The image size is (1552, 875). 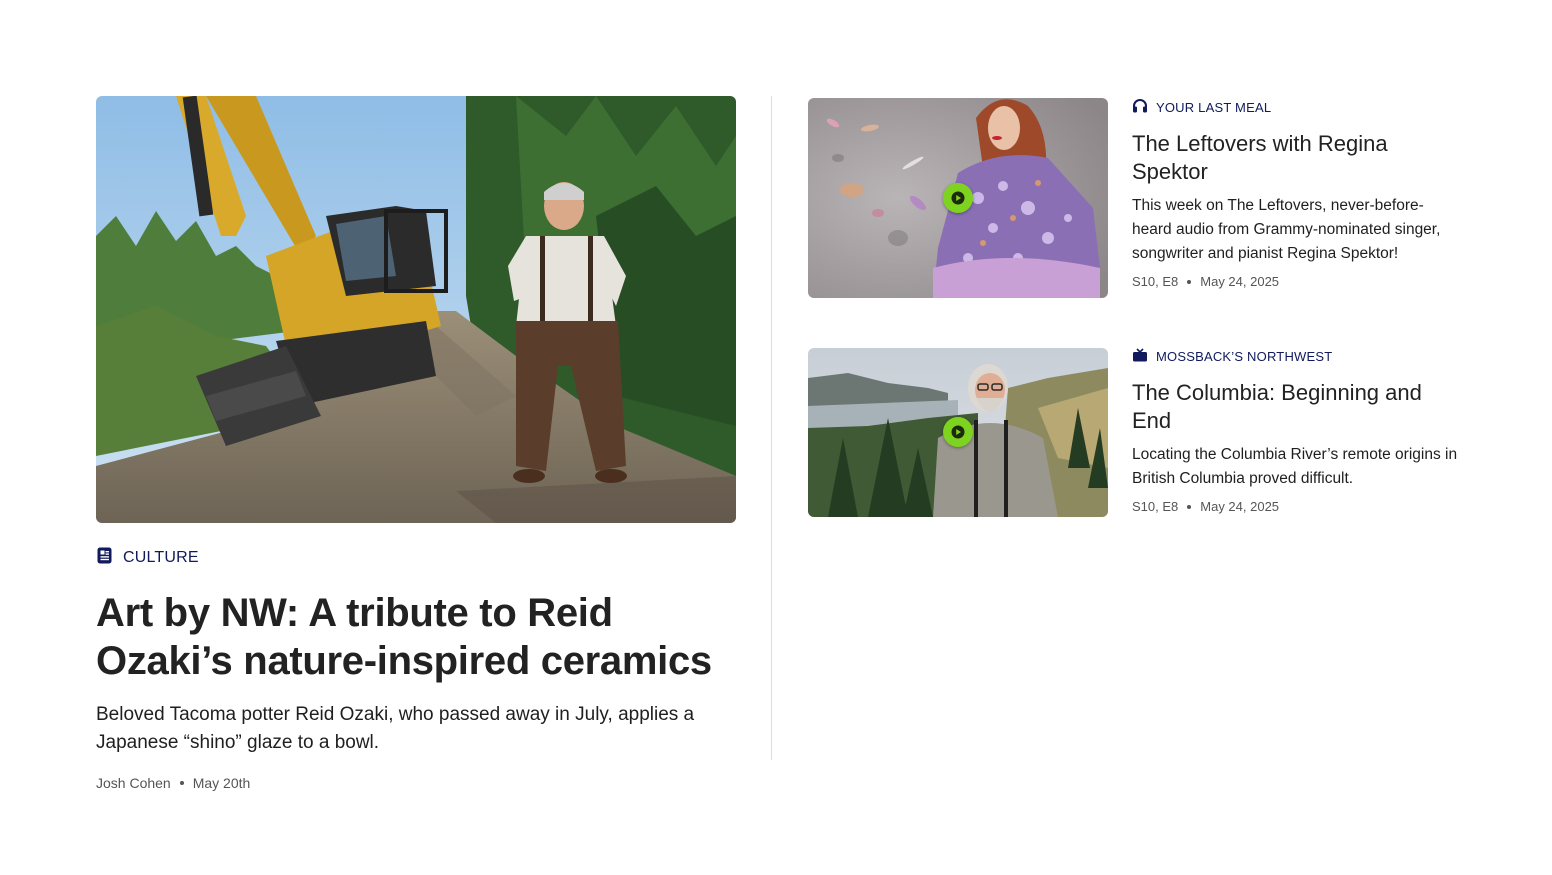 What do you see at coordinates (1277, 406) in the screenshot?
I see `card-title-link: The Columbia: Beginning and End` at bounding box center [1277, 406].